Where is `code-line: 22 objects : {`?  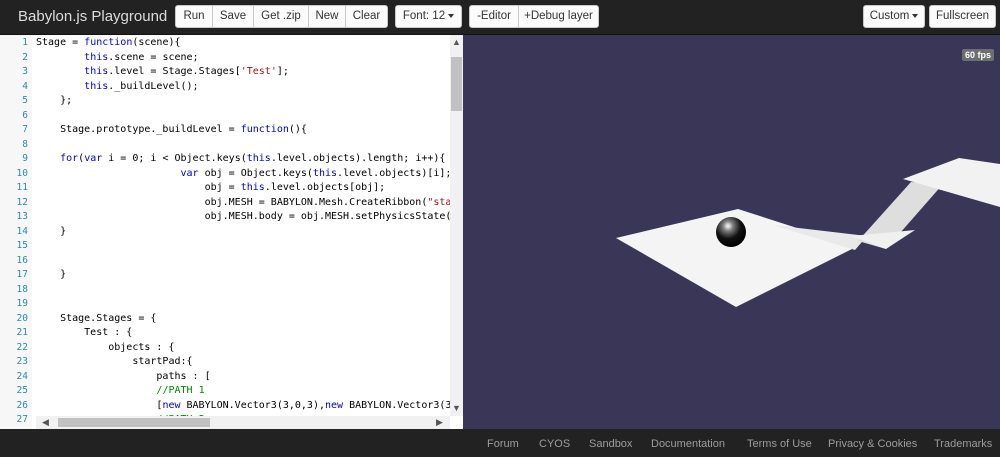 code-line: 22 objects : { is located at coordinates (225, 348).